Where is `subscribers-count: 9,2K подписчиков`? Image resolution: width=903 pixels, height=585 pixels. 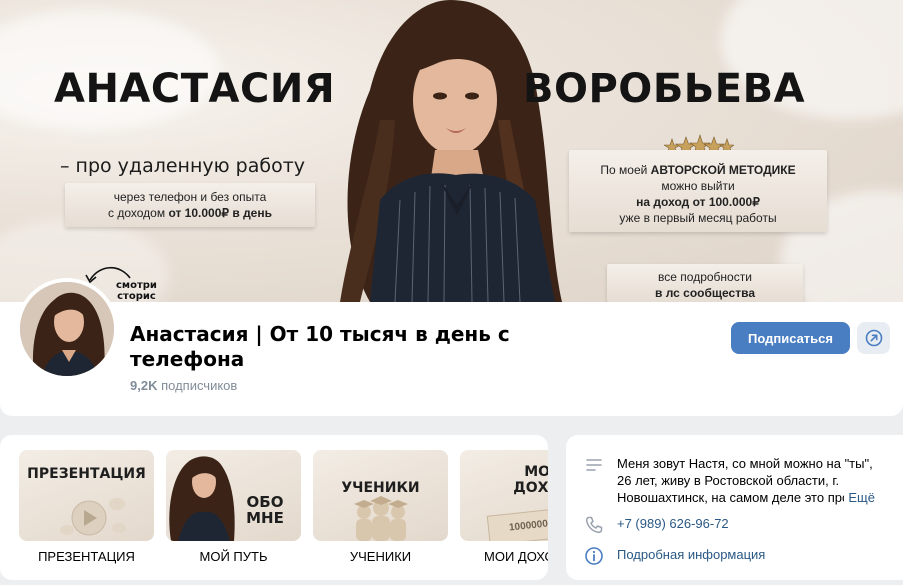
subscribers-count: 9,2K подписчиков is located at coordinates (183, 385).